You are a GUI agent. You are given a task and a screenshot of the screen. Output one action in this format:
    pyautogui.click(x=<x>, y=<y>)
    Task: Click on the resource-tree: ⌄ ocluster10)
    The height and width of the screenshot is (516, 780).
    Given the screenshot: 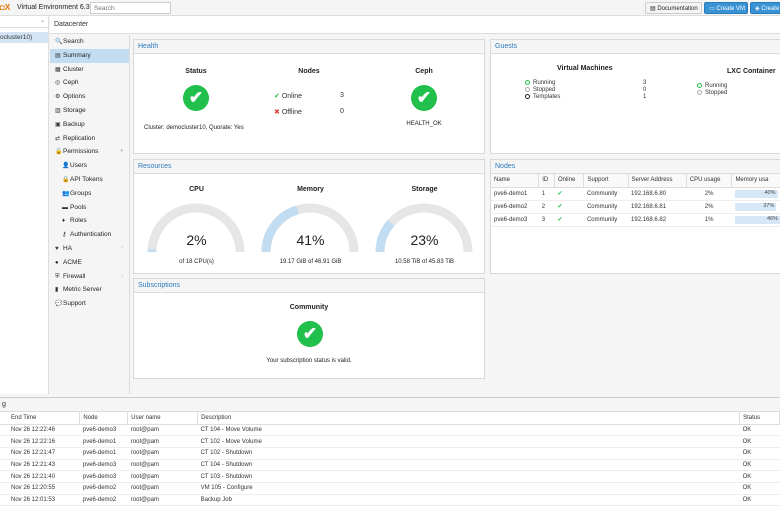 What is the action you would take?
    pyautogui.click(x=24, y=205)
    